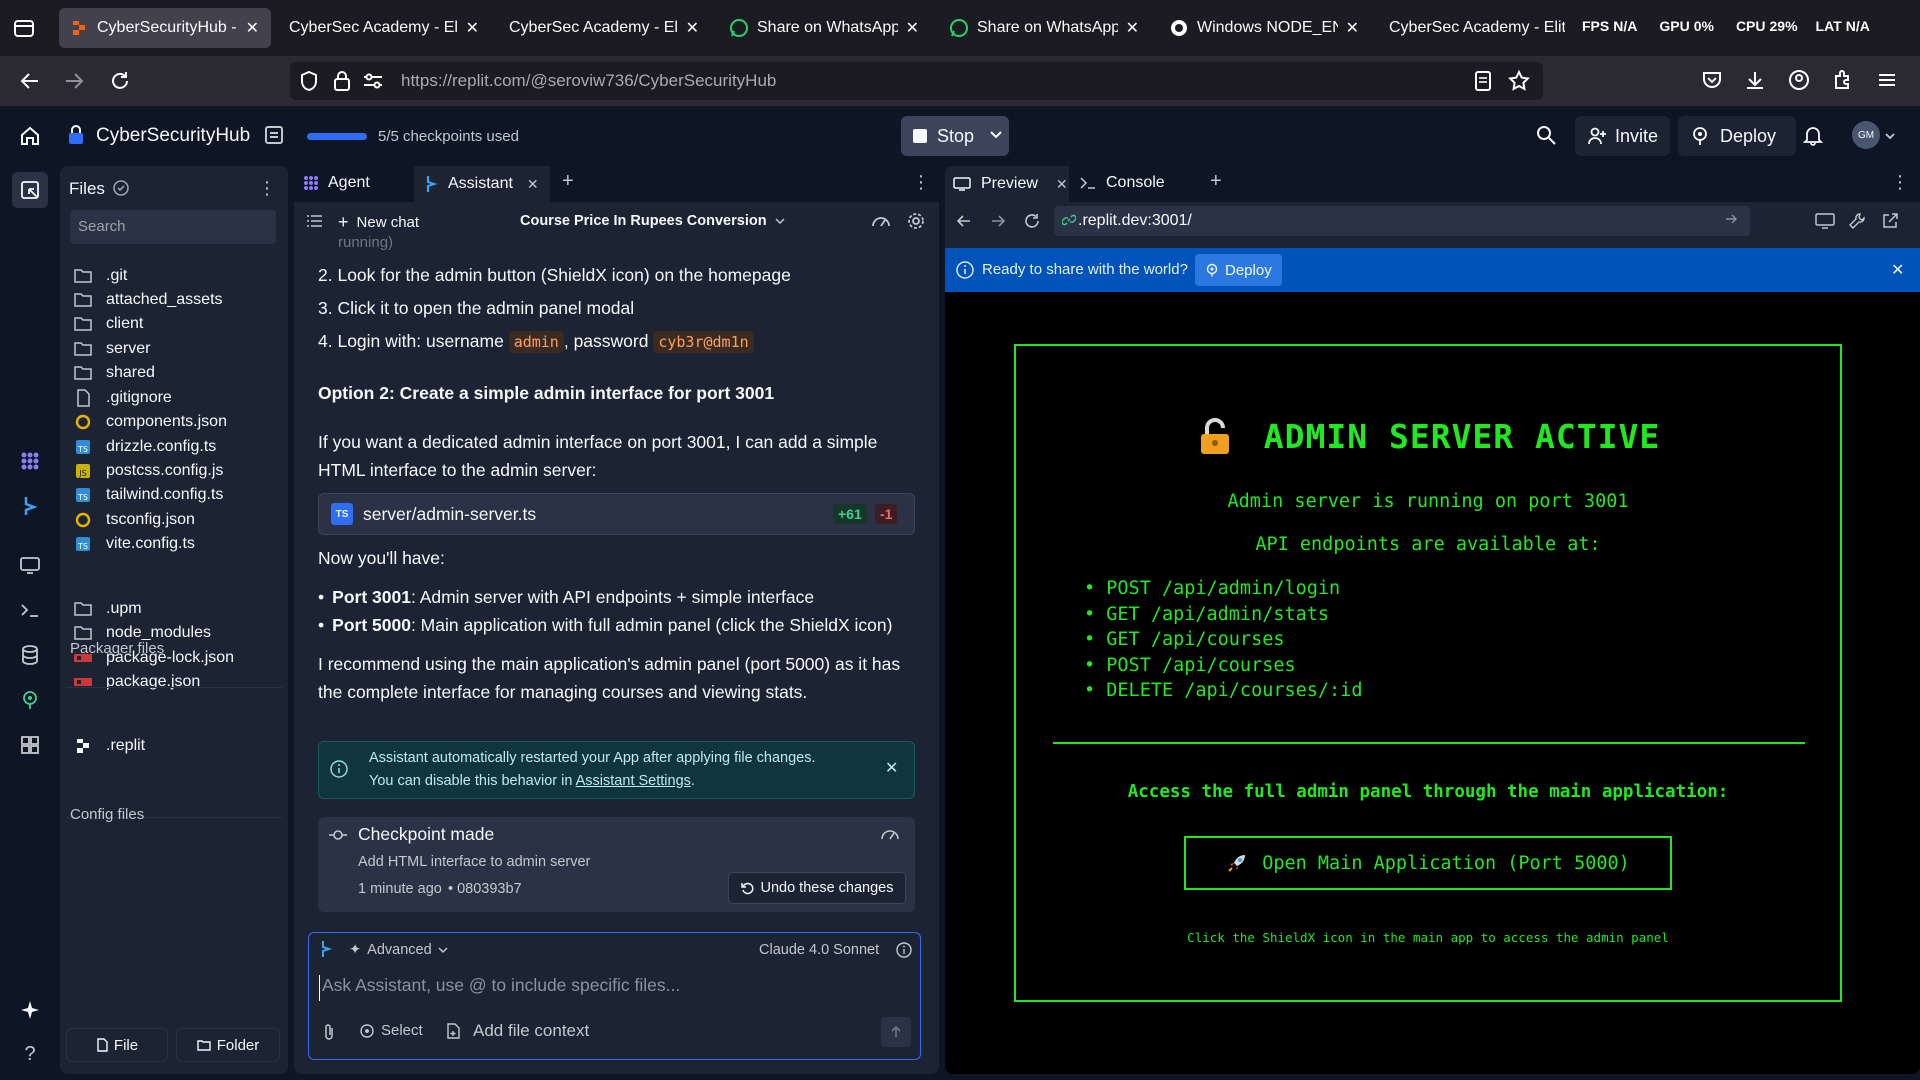 The image size is (1920, 1080). I want to click on deploy-button: Deploy, so click(1737, 136).